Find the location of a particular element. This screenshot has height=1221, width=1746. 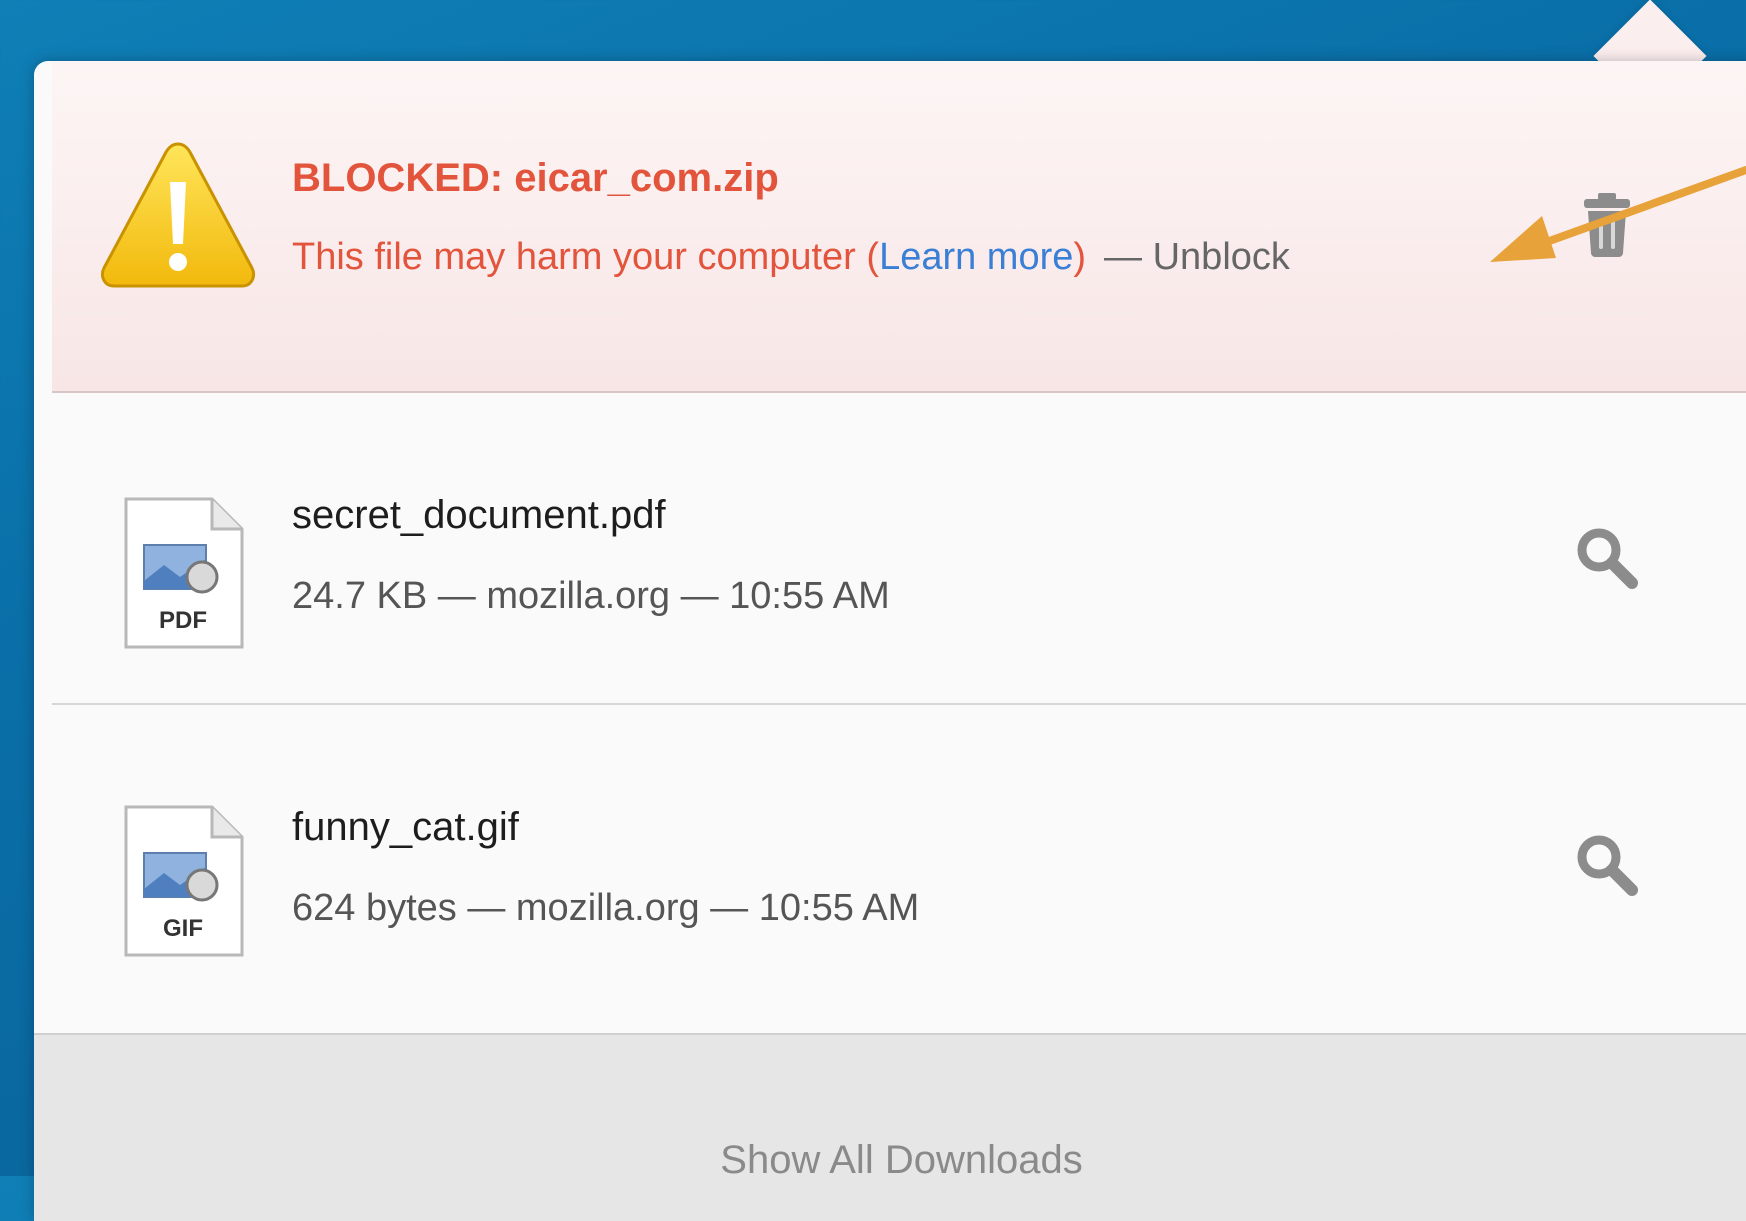

pdf-file-icon: PDF is located at coordinates (184, 573).